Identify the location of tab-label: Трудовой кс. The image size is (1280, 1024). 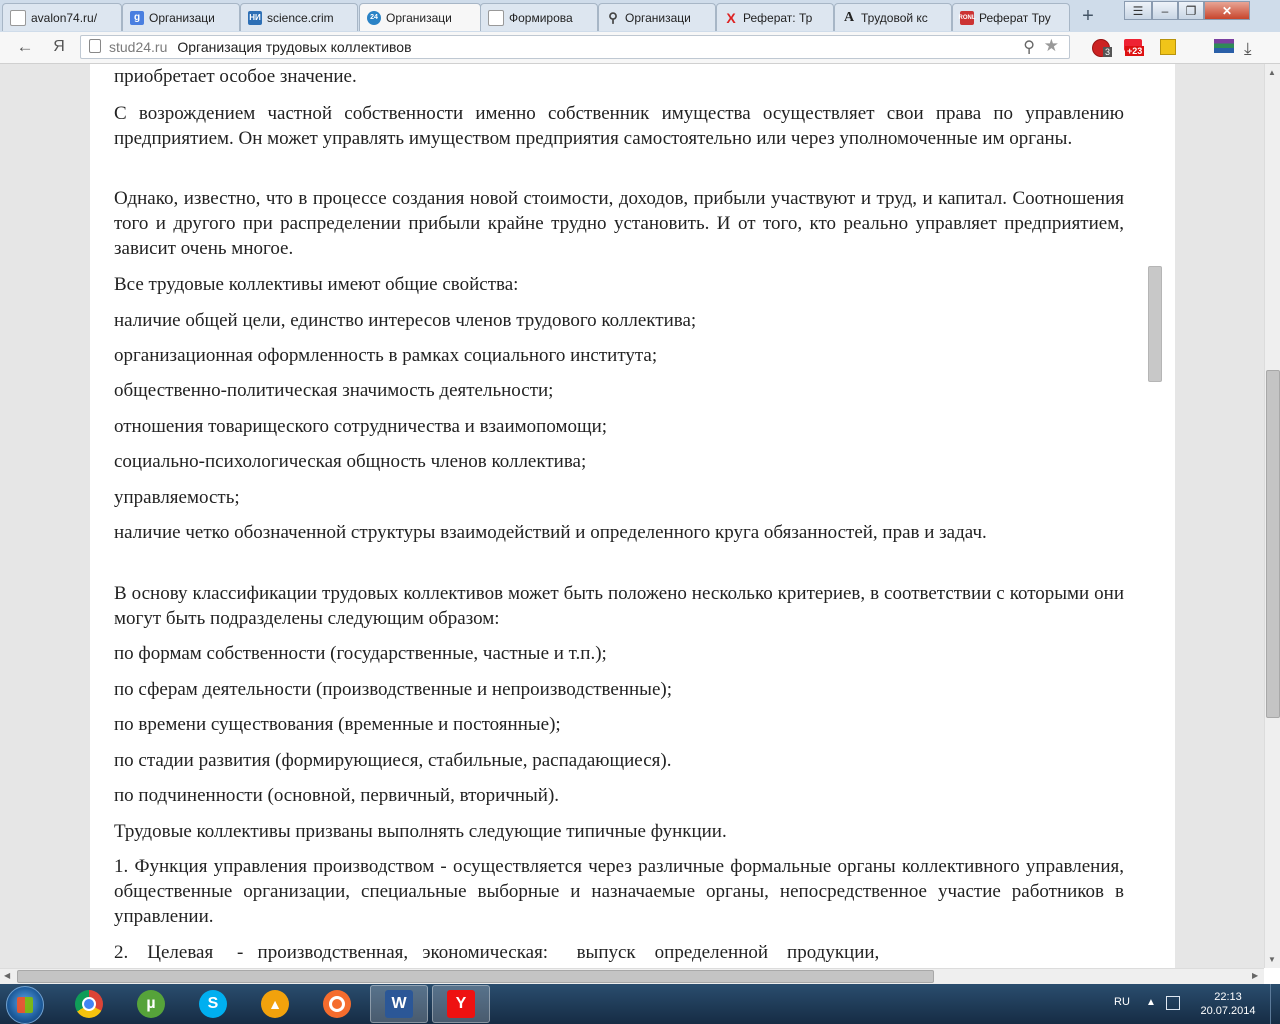
(894, 17).